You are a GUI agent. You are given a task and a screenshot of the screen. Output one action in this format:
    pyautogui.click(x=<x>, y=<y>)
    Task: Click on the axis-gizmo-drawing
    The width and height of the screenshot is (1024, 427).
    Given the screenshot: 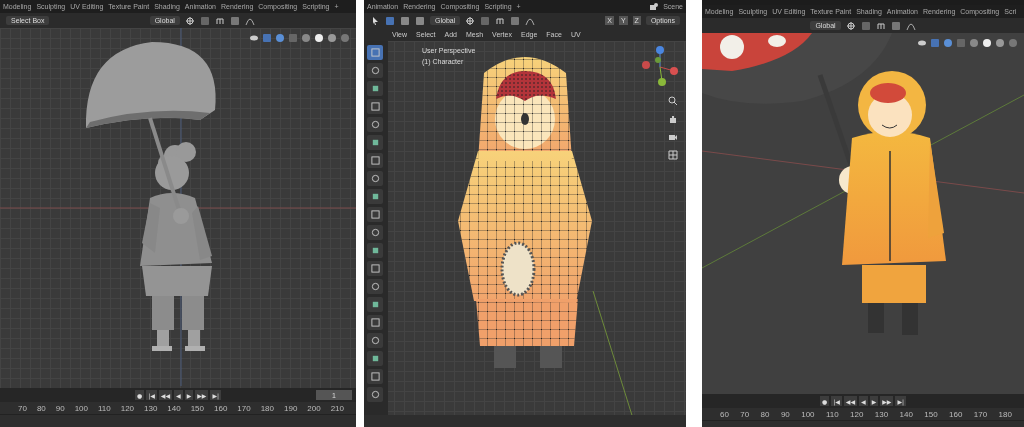 What is the action you would take?
    pyautogui.click(x=660, y=67)
    